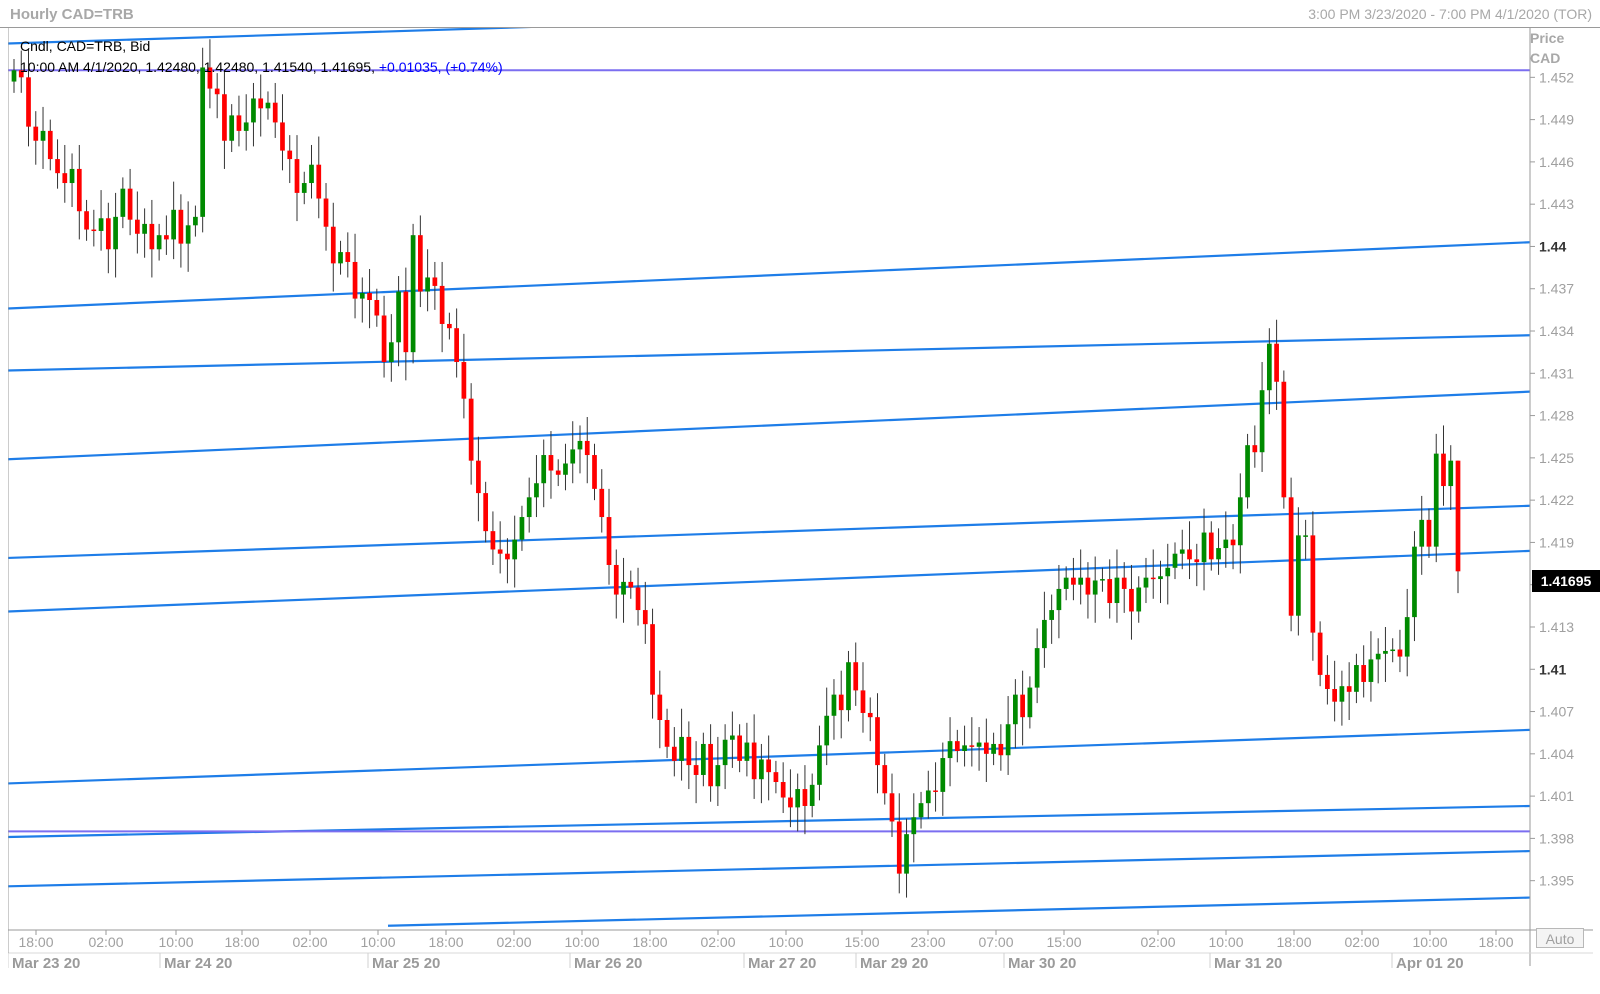 This screenshot has height=994, width=1600. I want to click on auto-scale-button: Auto, so click(1560, 938).